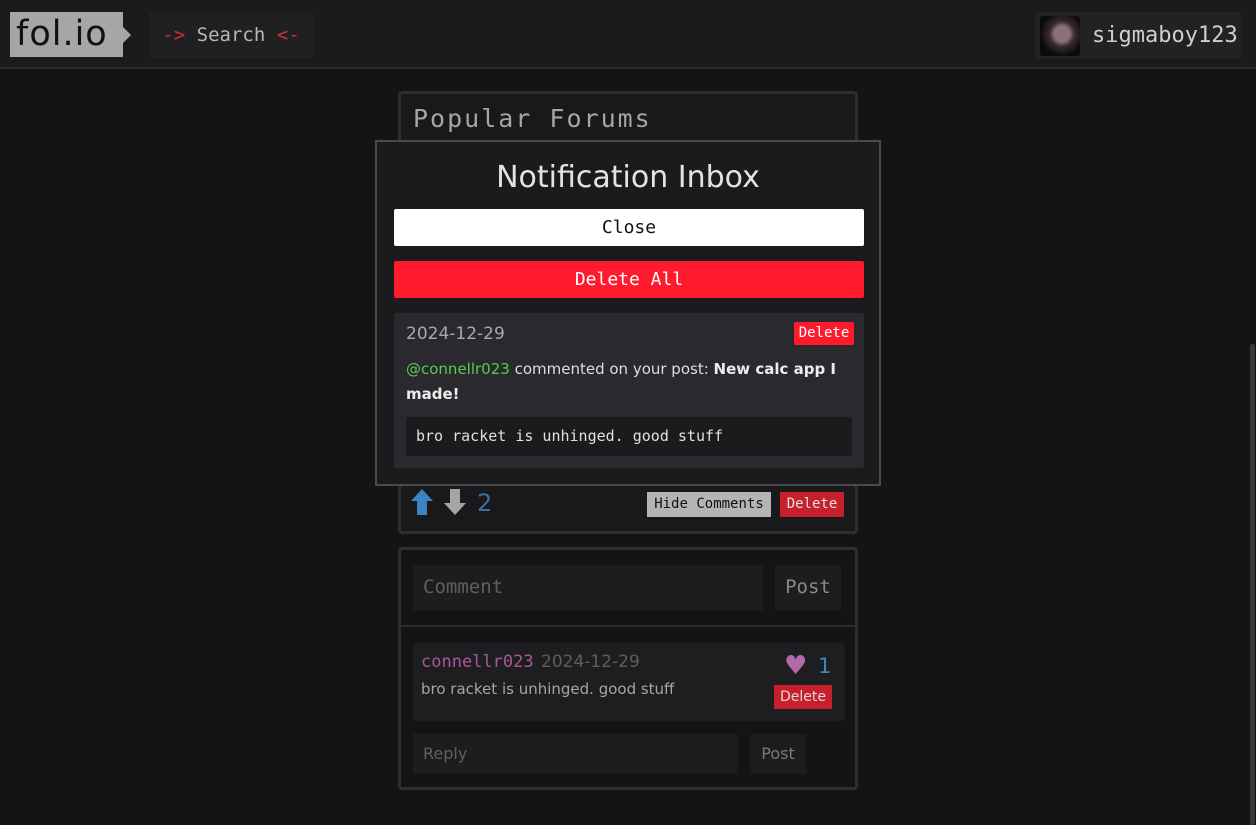 The height and width of the screenshot is (825, 1256). I want to click on modal-title: Notification Inbox, so click(628, 177).